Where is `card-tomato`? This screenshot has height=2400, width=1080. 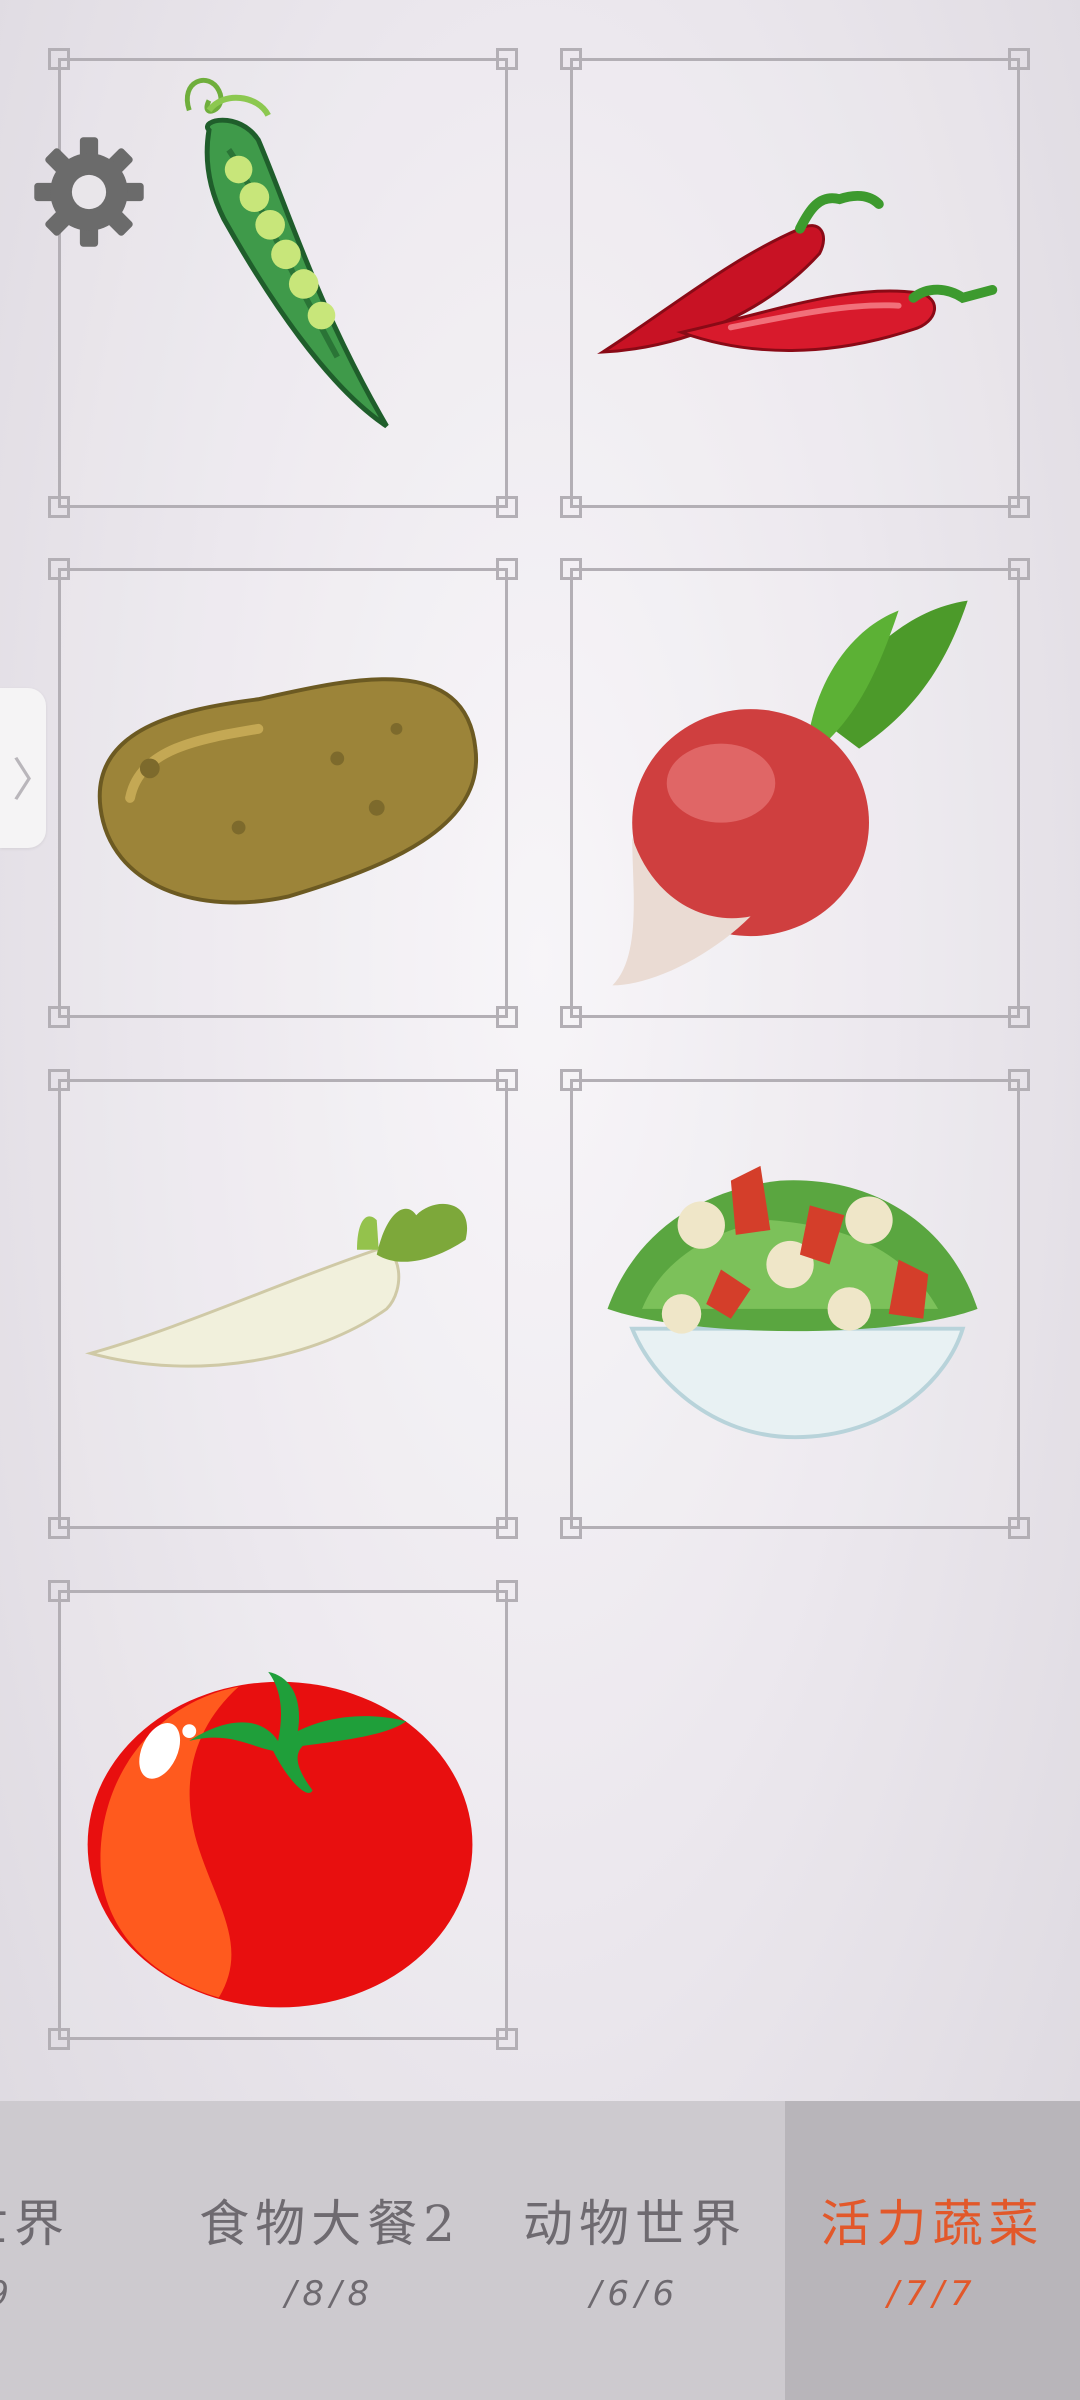 card-tomato is located at coordinates (283, 1815).